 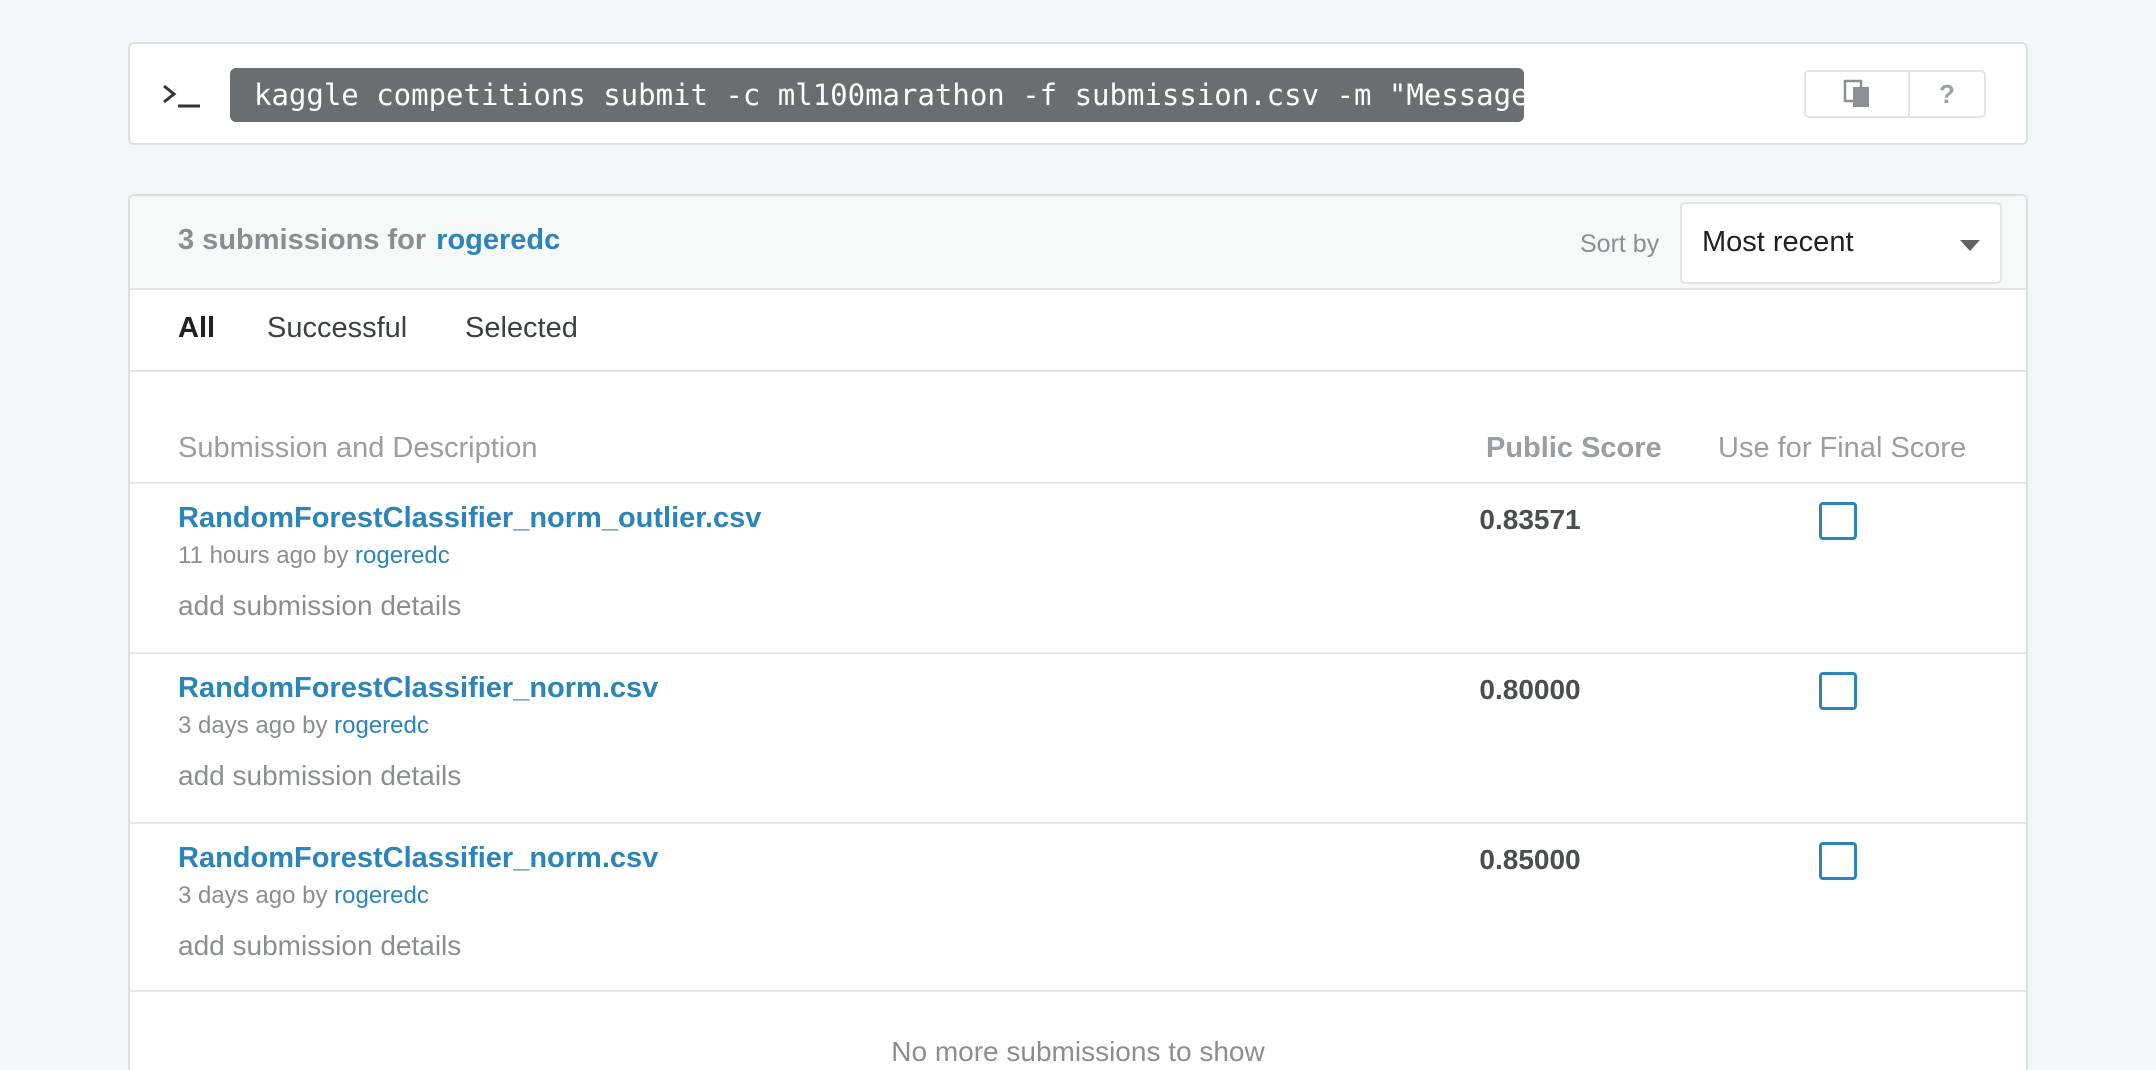 I want to click on submission-file-link: RandomForestClassifier_norm_outlier.csv, so click(x=469, y=518).